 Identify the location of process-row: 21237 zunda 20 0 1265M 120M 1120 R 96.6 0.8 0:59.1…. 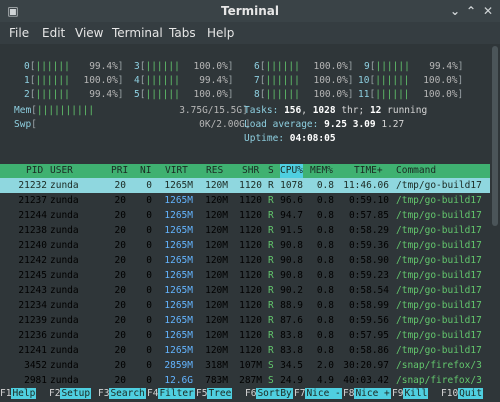
(245, 200).